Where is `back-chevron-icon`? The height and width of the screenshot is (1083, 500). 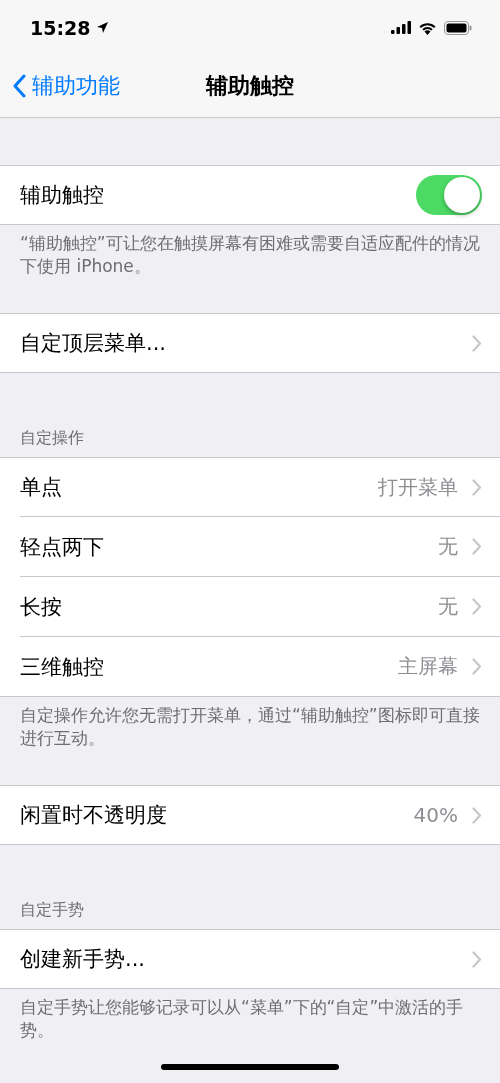
back-chevron-icon is located at coordinates (19, 86).